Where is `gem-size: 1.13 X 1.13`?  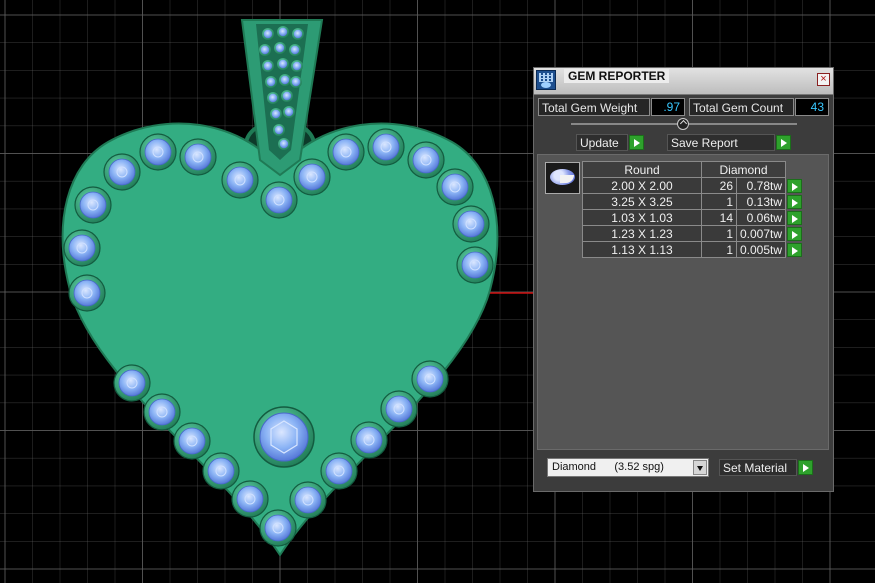 gem-size: 1.13 X 1.13 is located at coordinates (642, 249).